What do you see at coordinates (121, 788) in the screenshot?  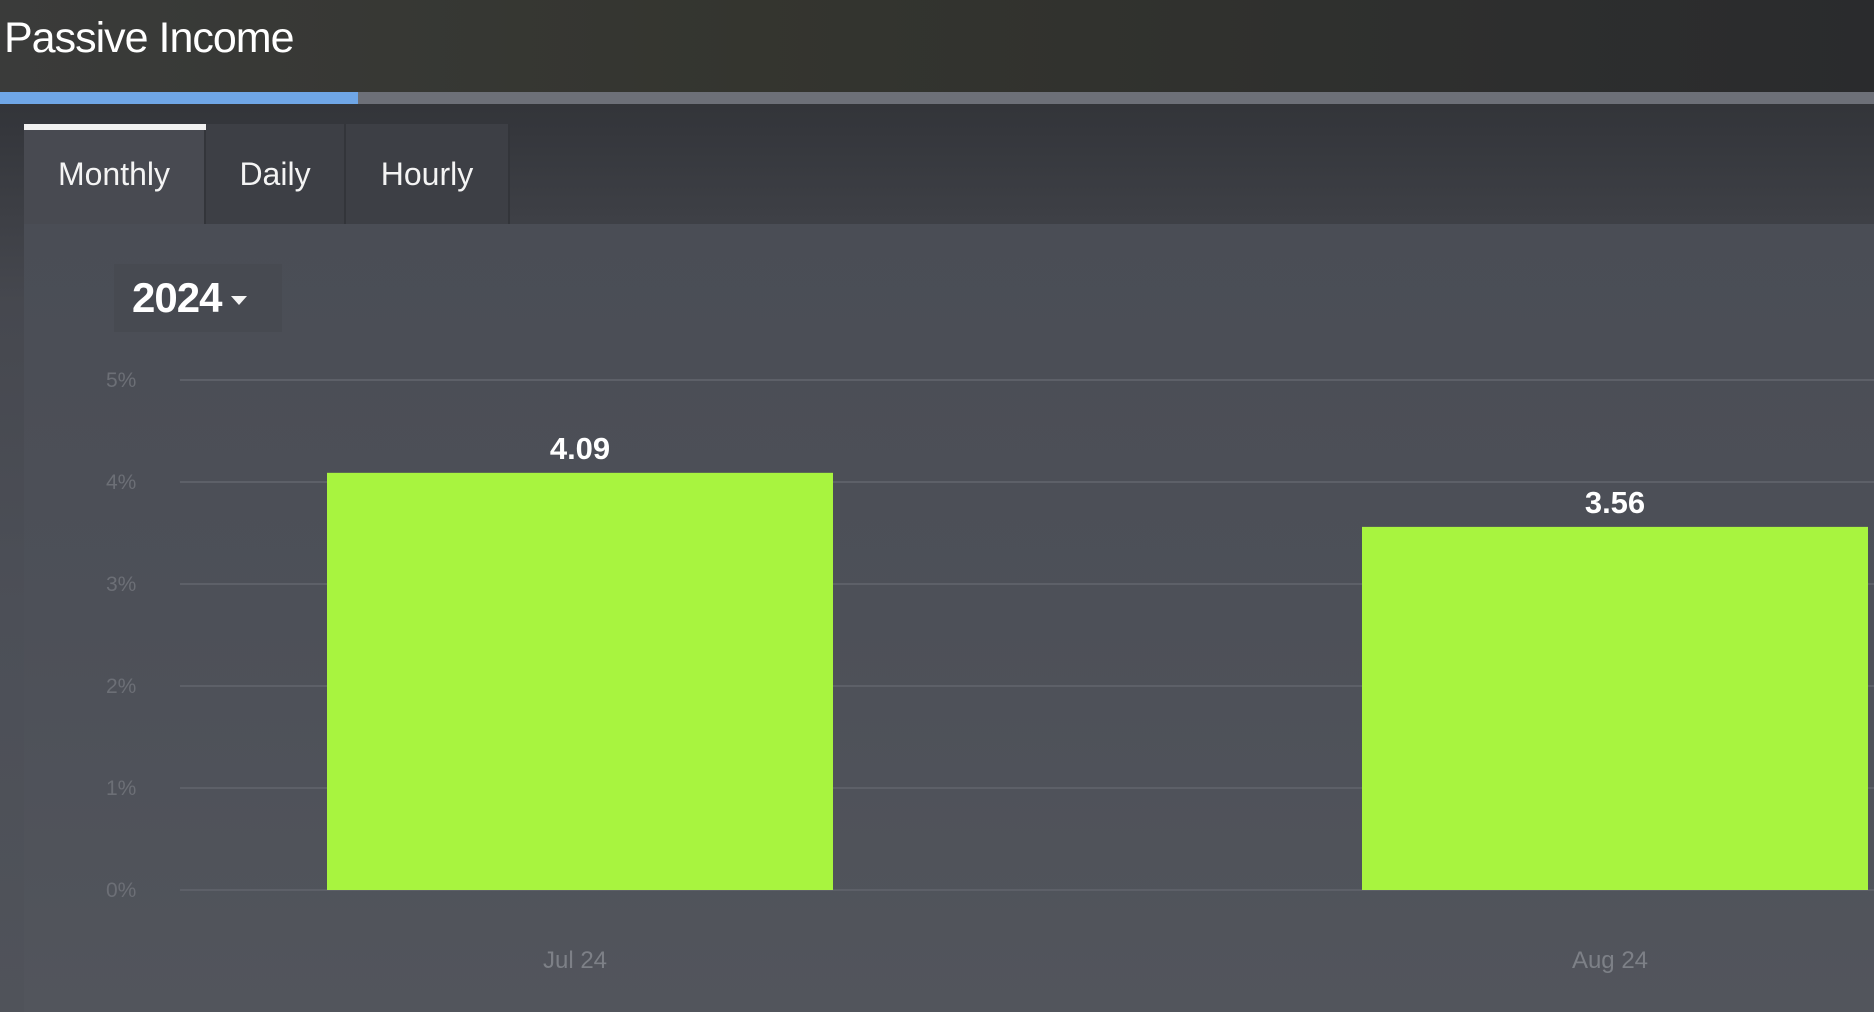 I see `y-tick-label: 1%` at bounding box center [121, 788].